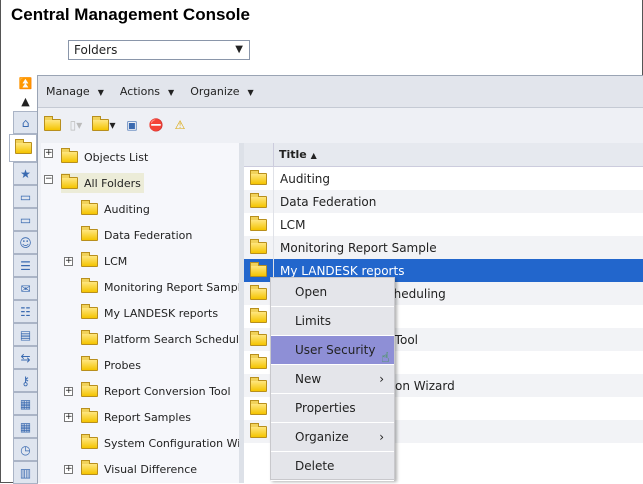 The height and width of the screenshot is (484, 643). Describe the element at coordinates (385, 358) in the screenshot. I see `hand-cursor-icon: ☝` at that location.